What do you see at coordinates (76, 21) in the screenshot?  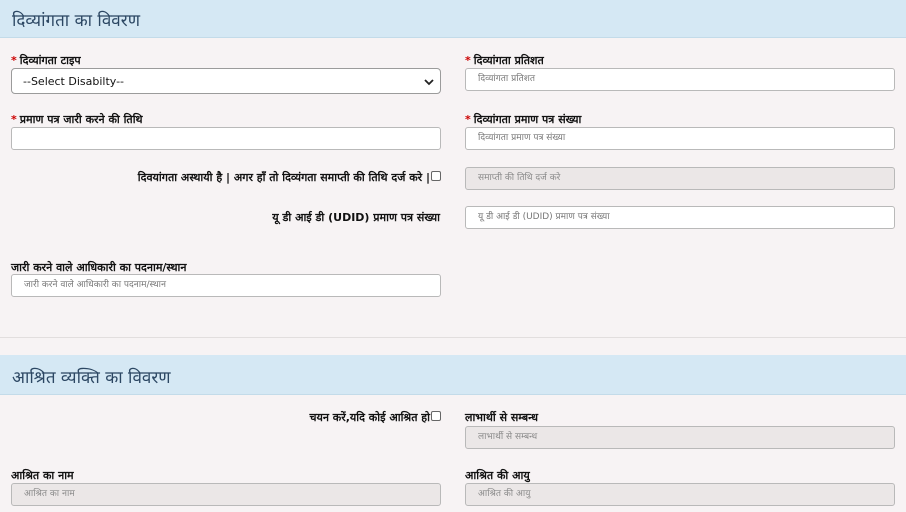 I see `disability-section-title: दिव्यांगता का विवरण` at bounding box center [76, 21].